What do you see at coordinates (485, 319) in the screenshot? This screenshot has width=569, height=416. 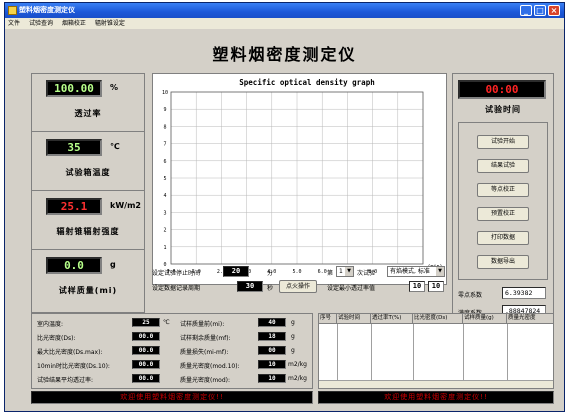 I see `col-header-mass: 试样质量(g)` at bounding box center [485, 319].